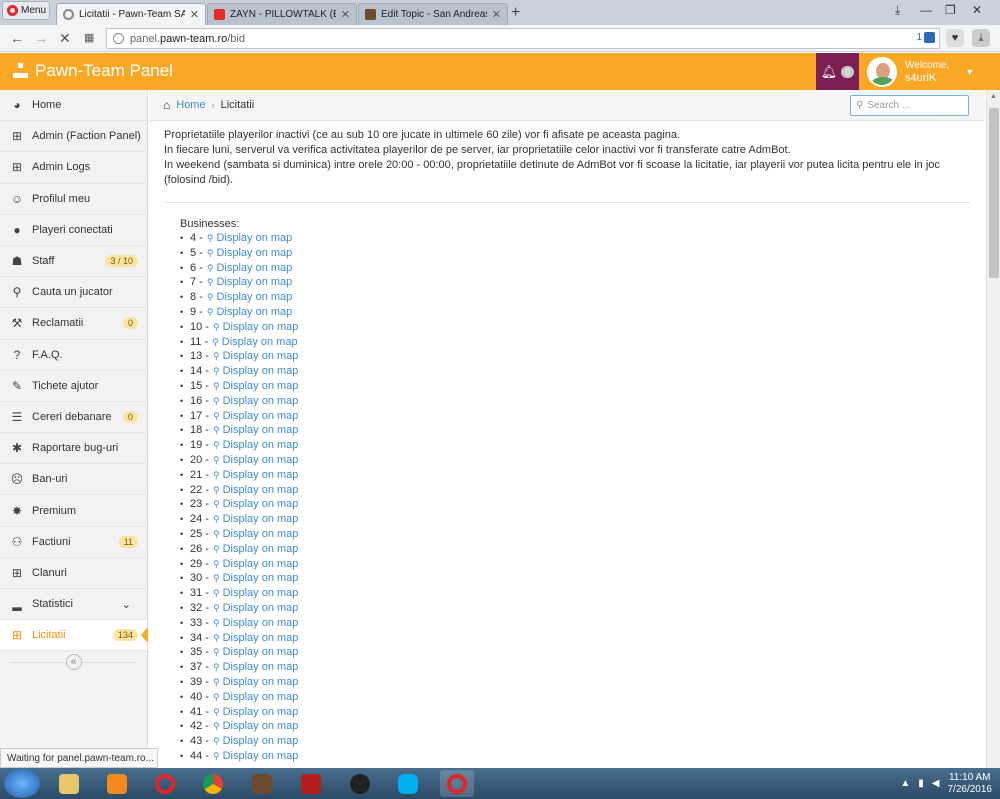 Image resolution: width=1000 pixels, height=799 pixels. I want to click on sidebar-item: ☹ Ban-uri, so click(73, 480).